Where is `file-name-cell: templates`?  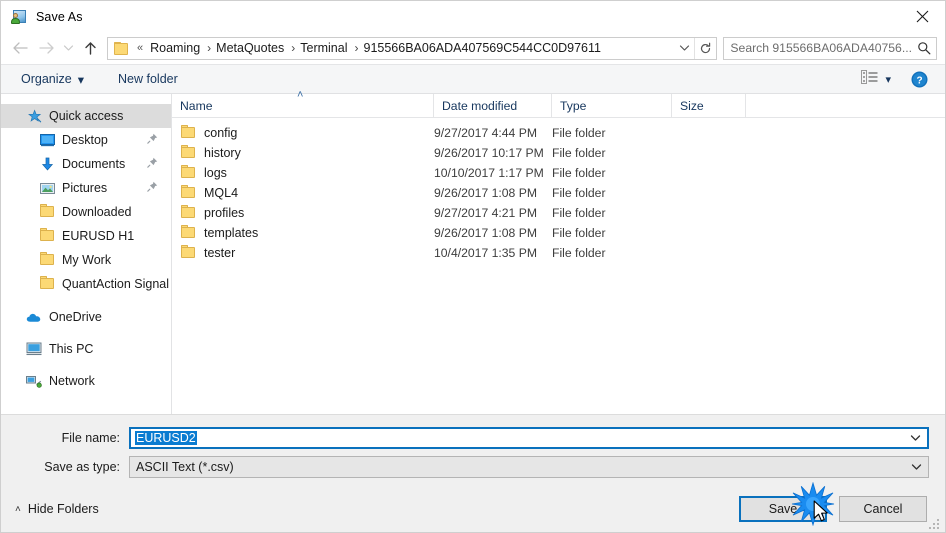
file-name-cell: templates is located at coordinates (303, 233).